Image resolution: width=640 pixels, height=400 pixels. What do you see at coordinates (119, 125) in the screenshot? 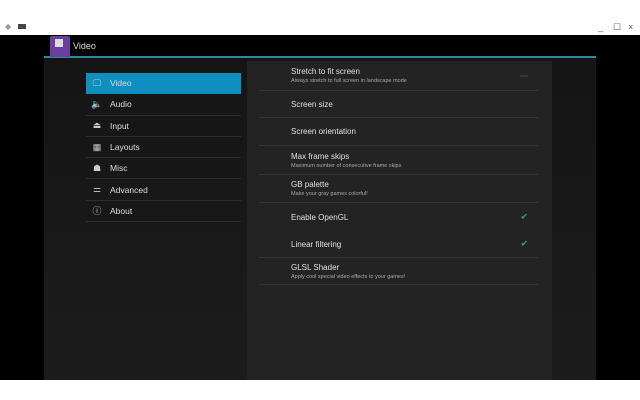
I see `nav-item-label: Input` at bounding box center [119, 125].